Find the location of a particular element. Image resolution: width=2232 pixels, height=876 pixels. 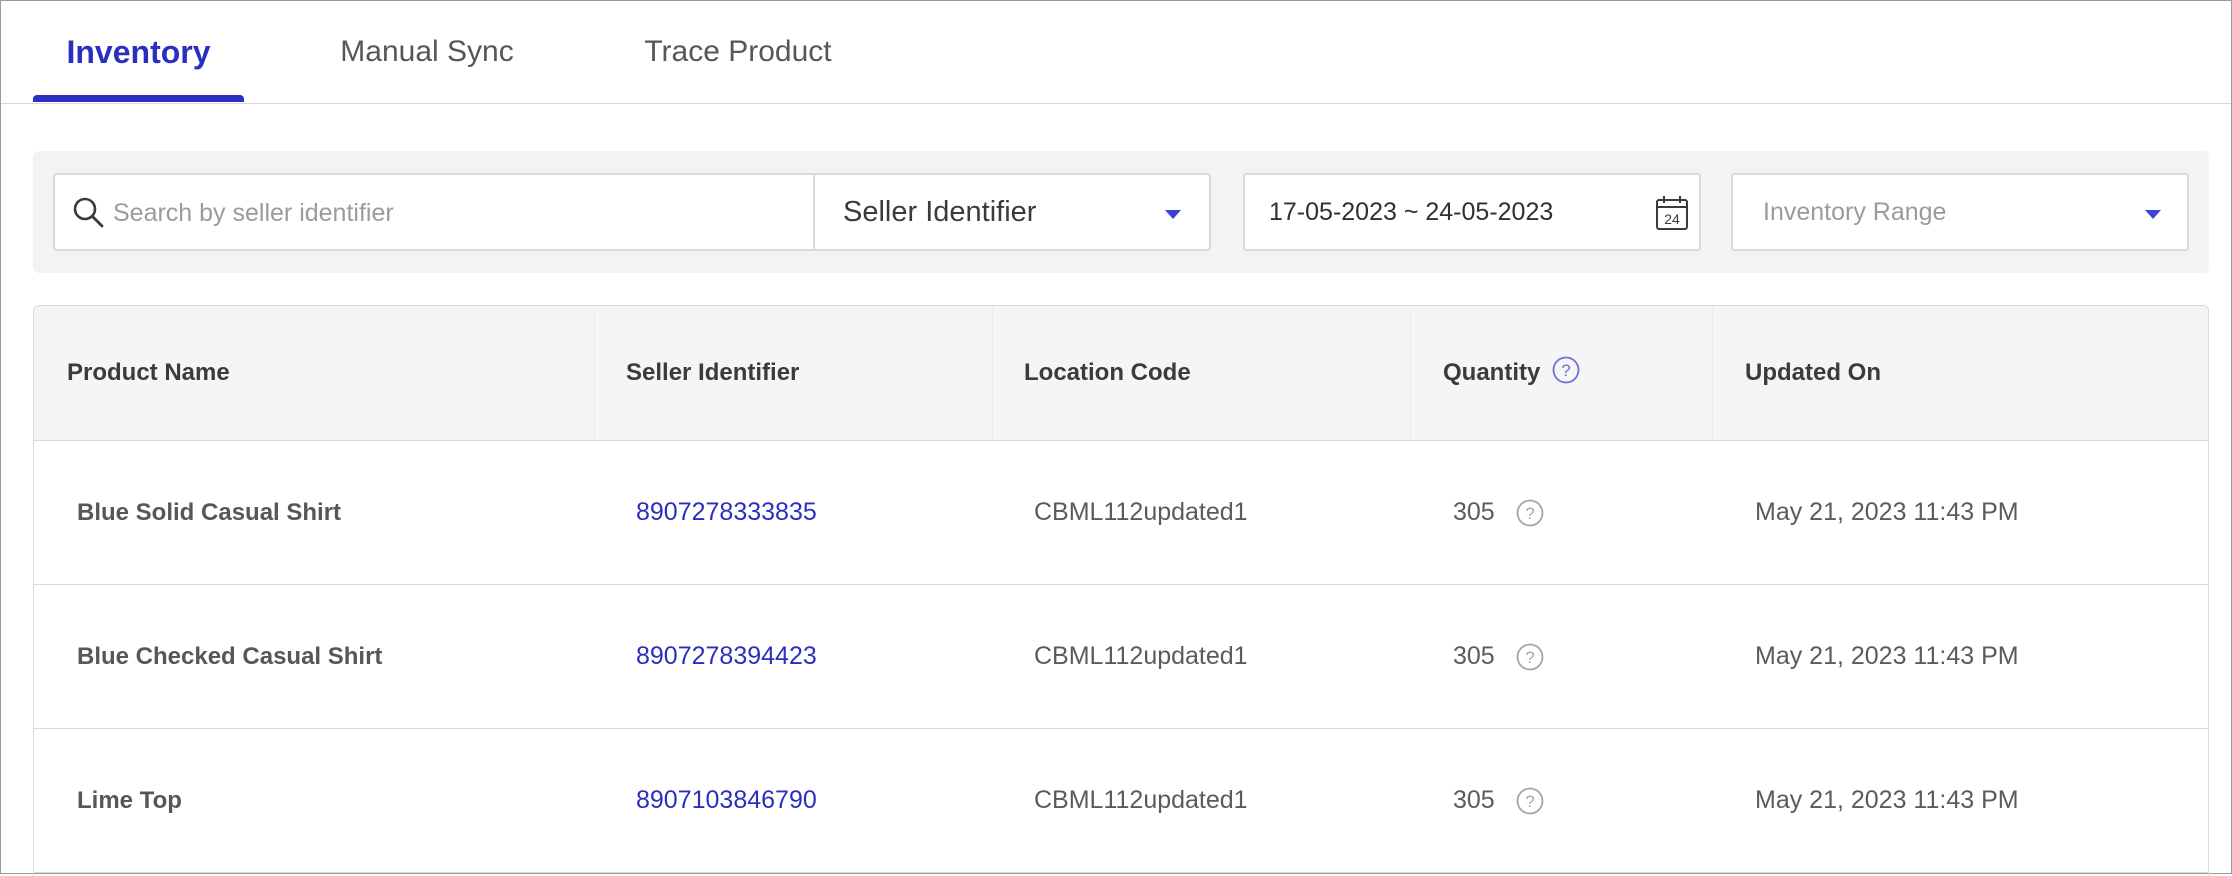

cell-product-name: Blue Solid Casual Shirt is located at coordinates (209, 512).